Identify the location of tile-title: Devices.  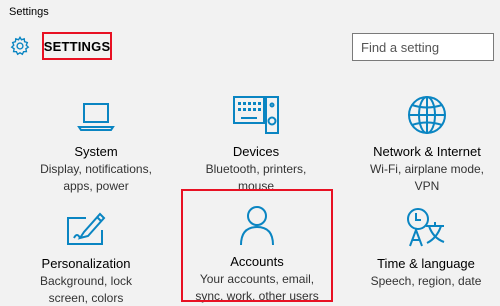
(256, 151).